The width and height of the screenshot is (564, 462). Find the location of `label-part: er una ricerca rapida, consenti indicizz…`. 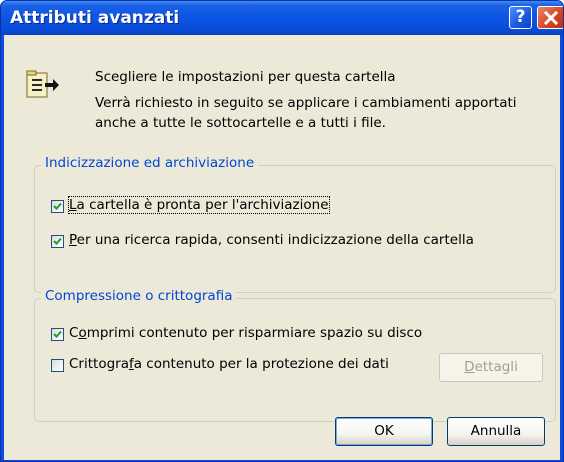

label-part: er una ricerca rapida, consenti indicizz… is located at coordinates (275, 240).